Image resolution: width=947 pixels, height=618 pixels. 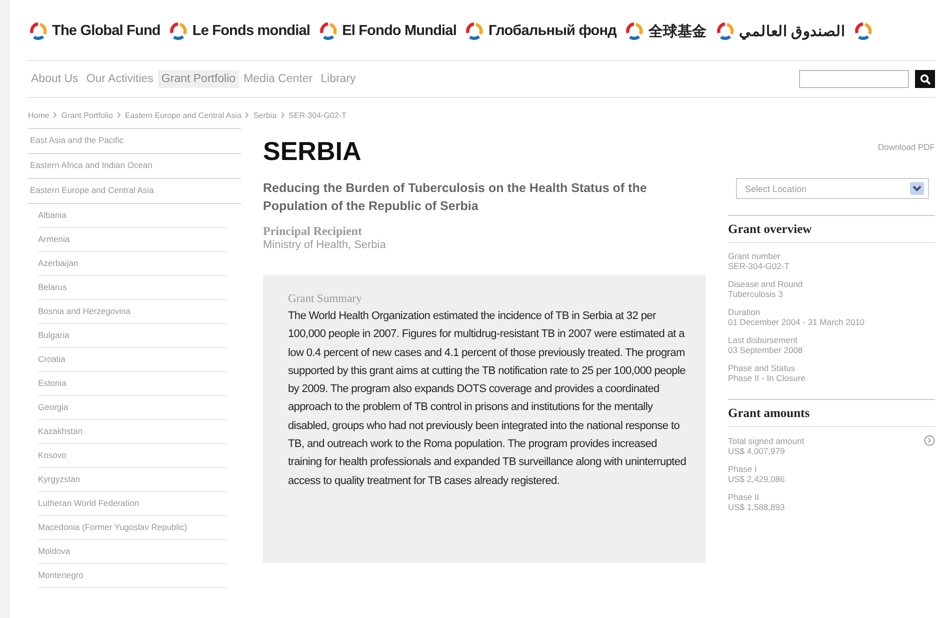 I want to click on recipient-label: Principal Recipient, so click(x=312, y=231).